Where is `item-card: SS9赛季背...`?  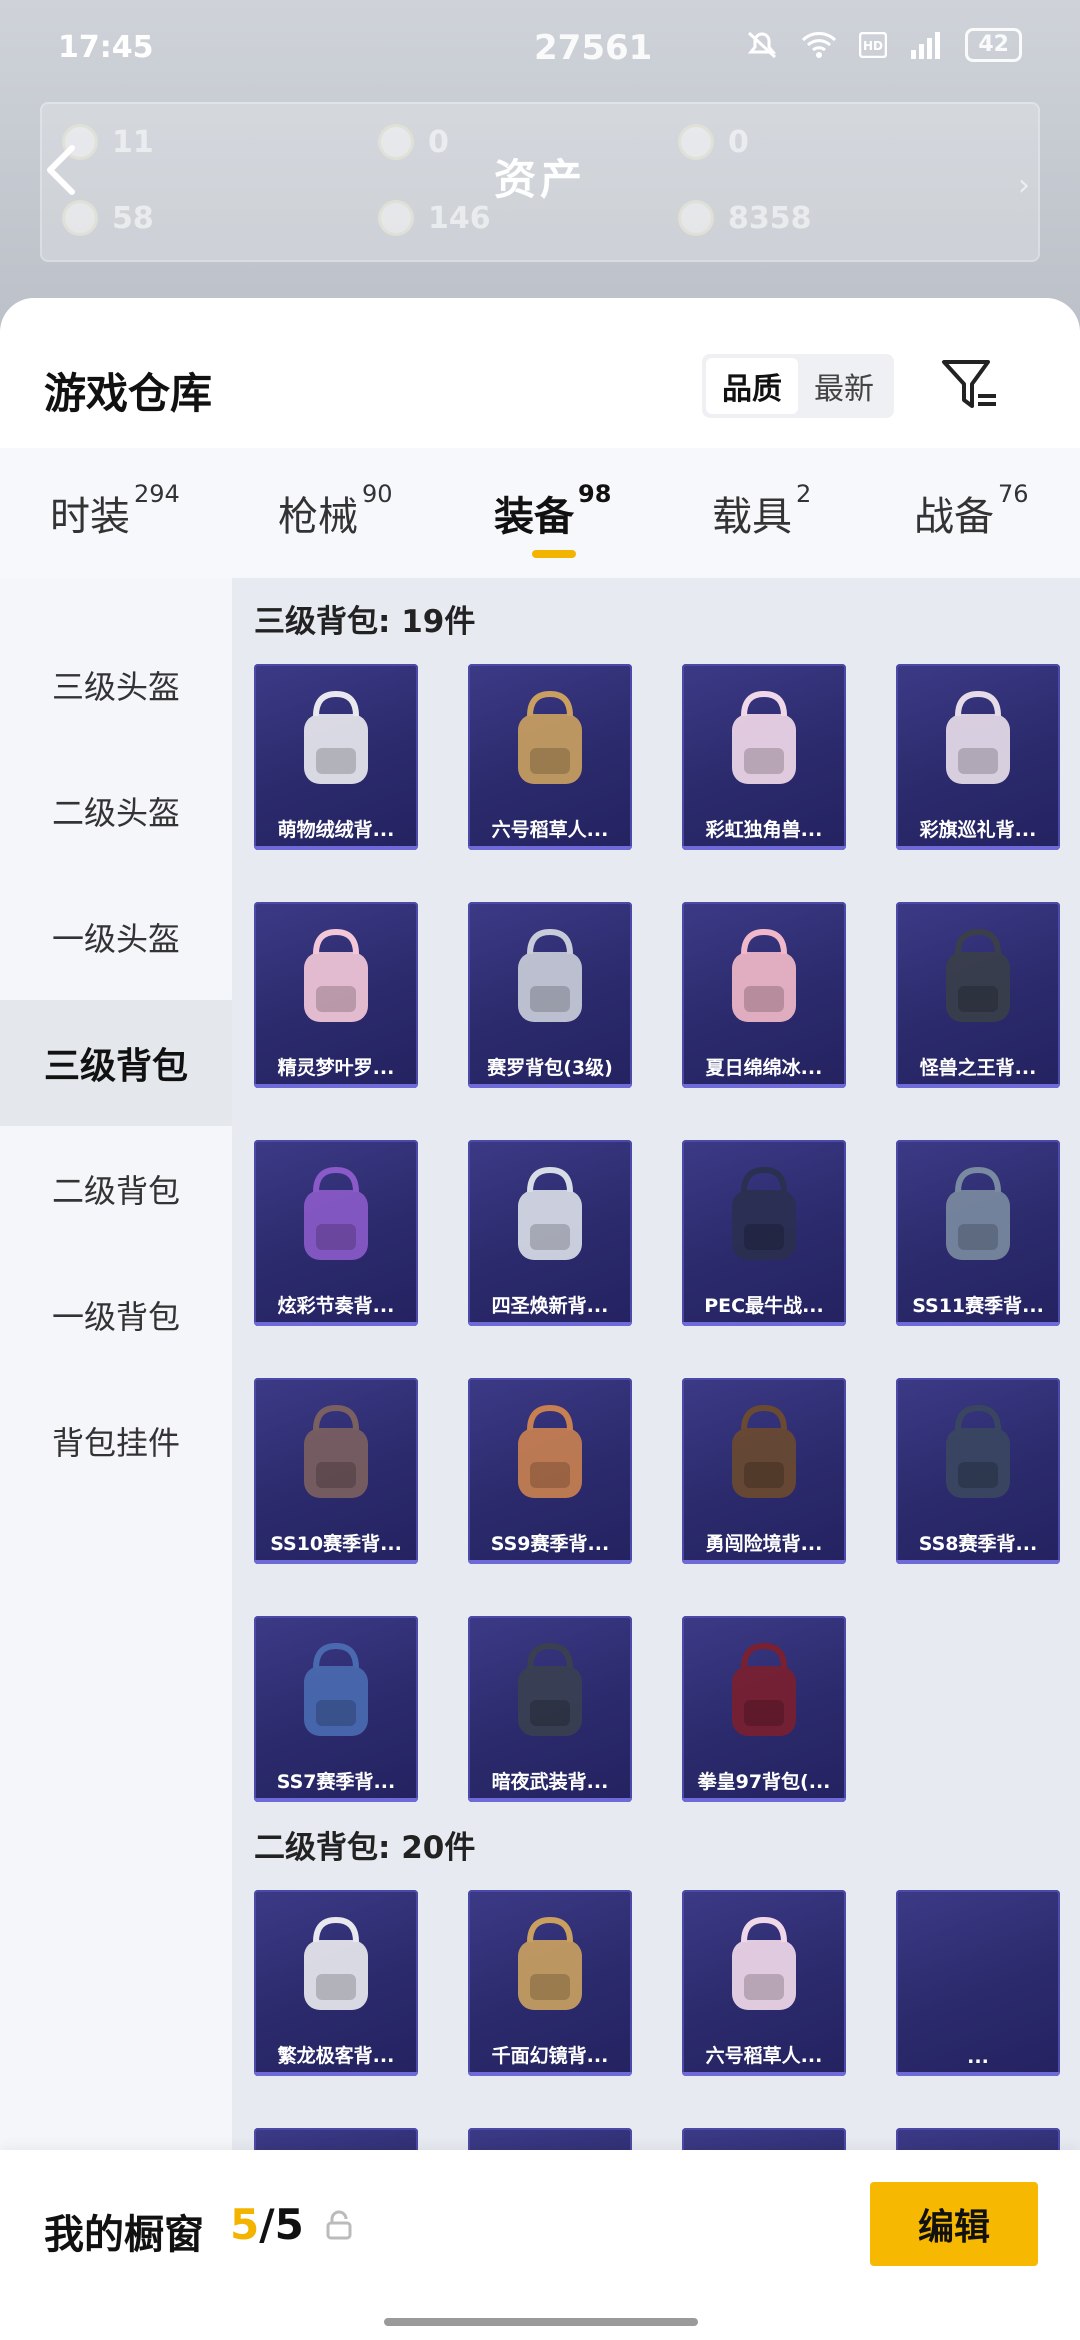 item-card: SS9赛季背... is located at coordinates (550, 1471).